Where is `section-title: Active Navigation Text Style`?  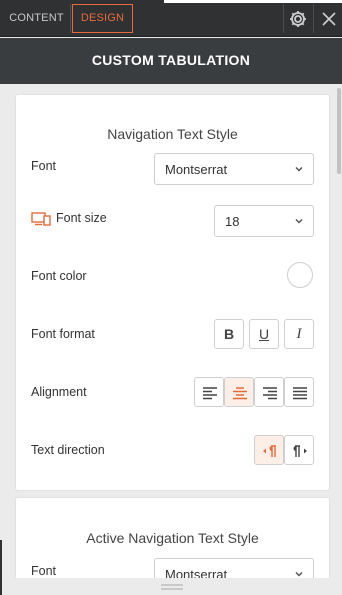
section-title: Active Navigation Text Style is located at coordinates (172, 538).